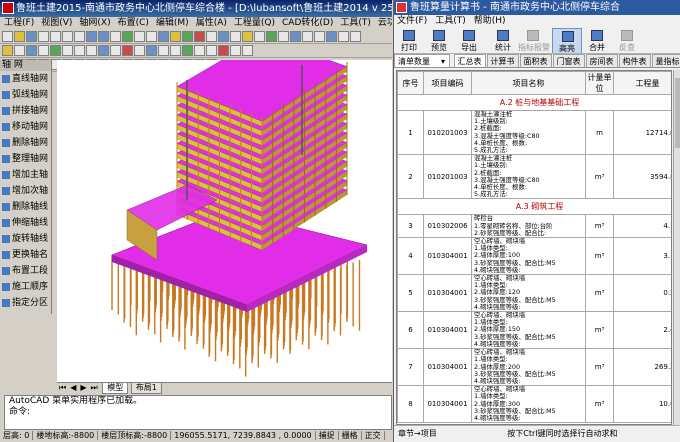  Describe the element at coordinates (25, 239) in the screenshot. I see `side-panel-item: 旋转轴线` at that location.